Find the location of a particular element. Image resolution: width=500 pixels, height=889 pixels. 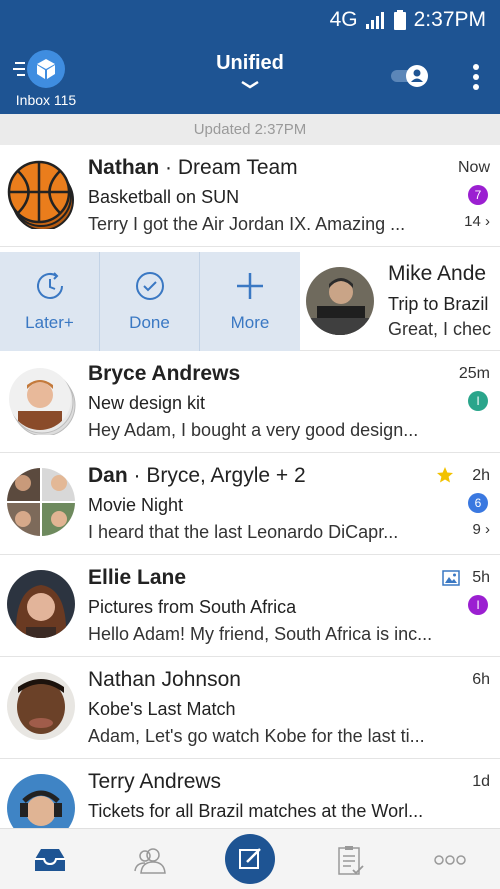

inbox-logo-icon is located at coordinates (39, 69).